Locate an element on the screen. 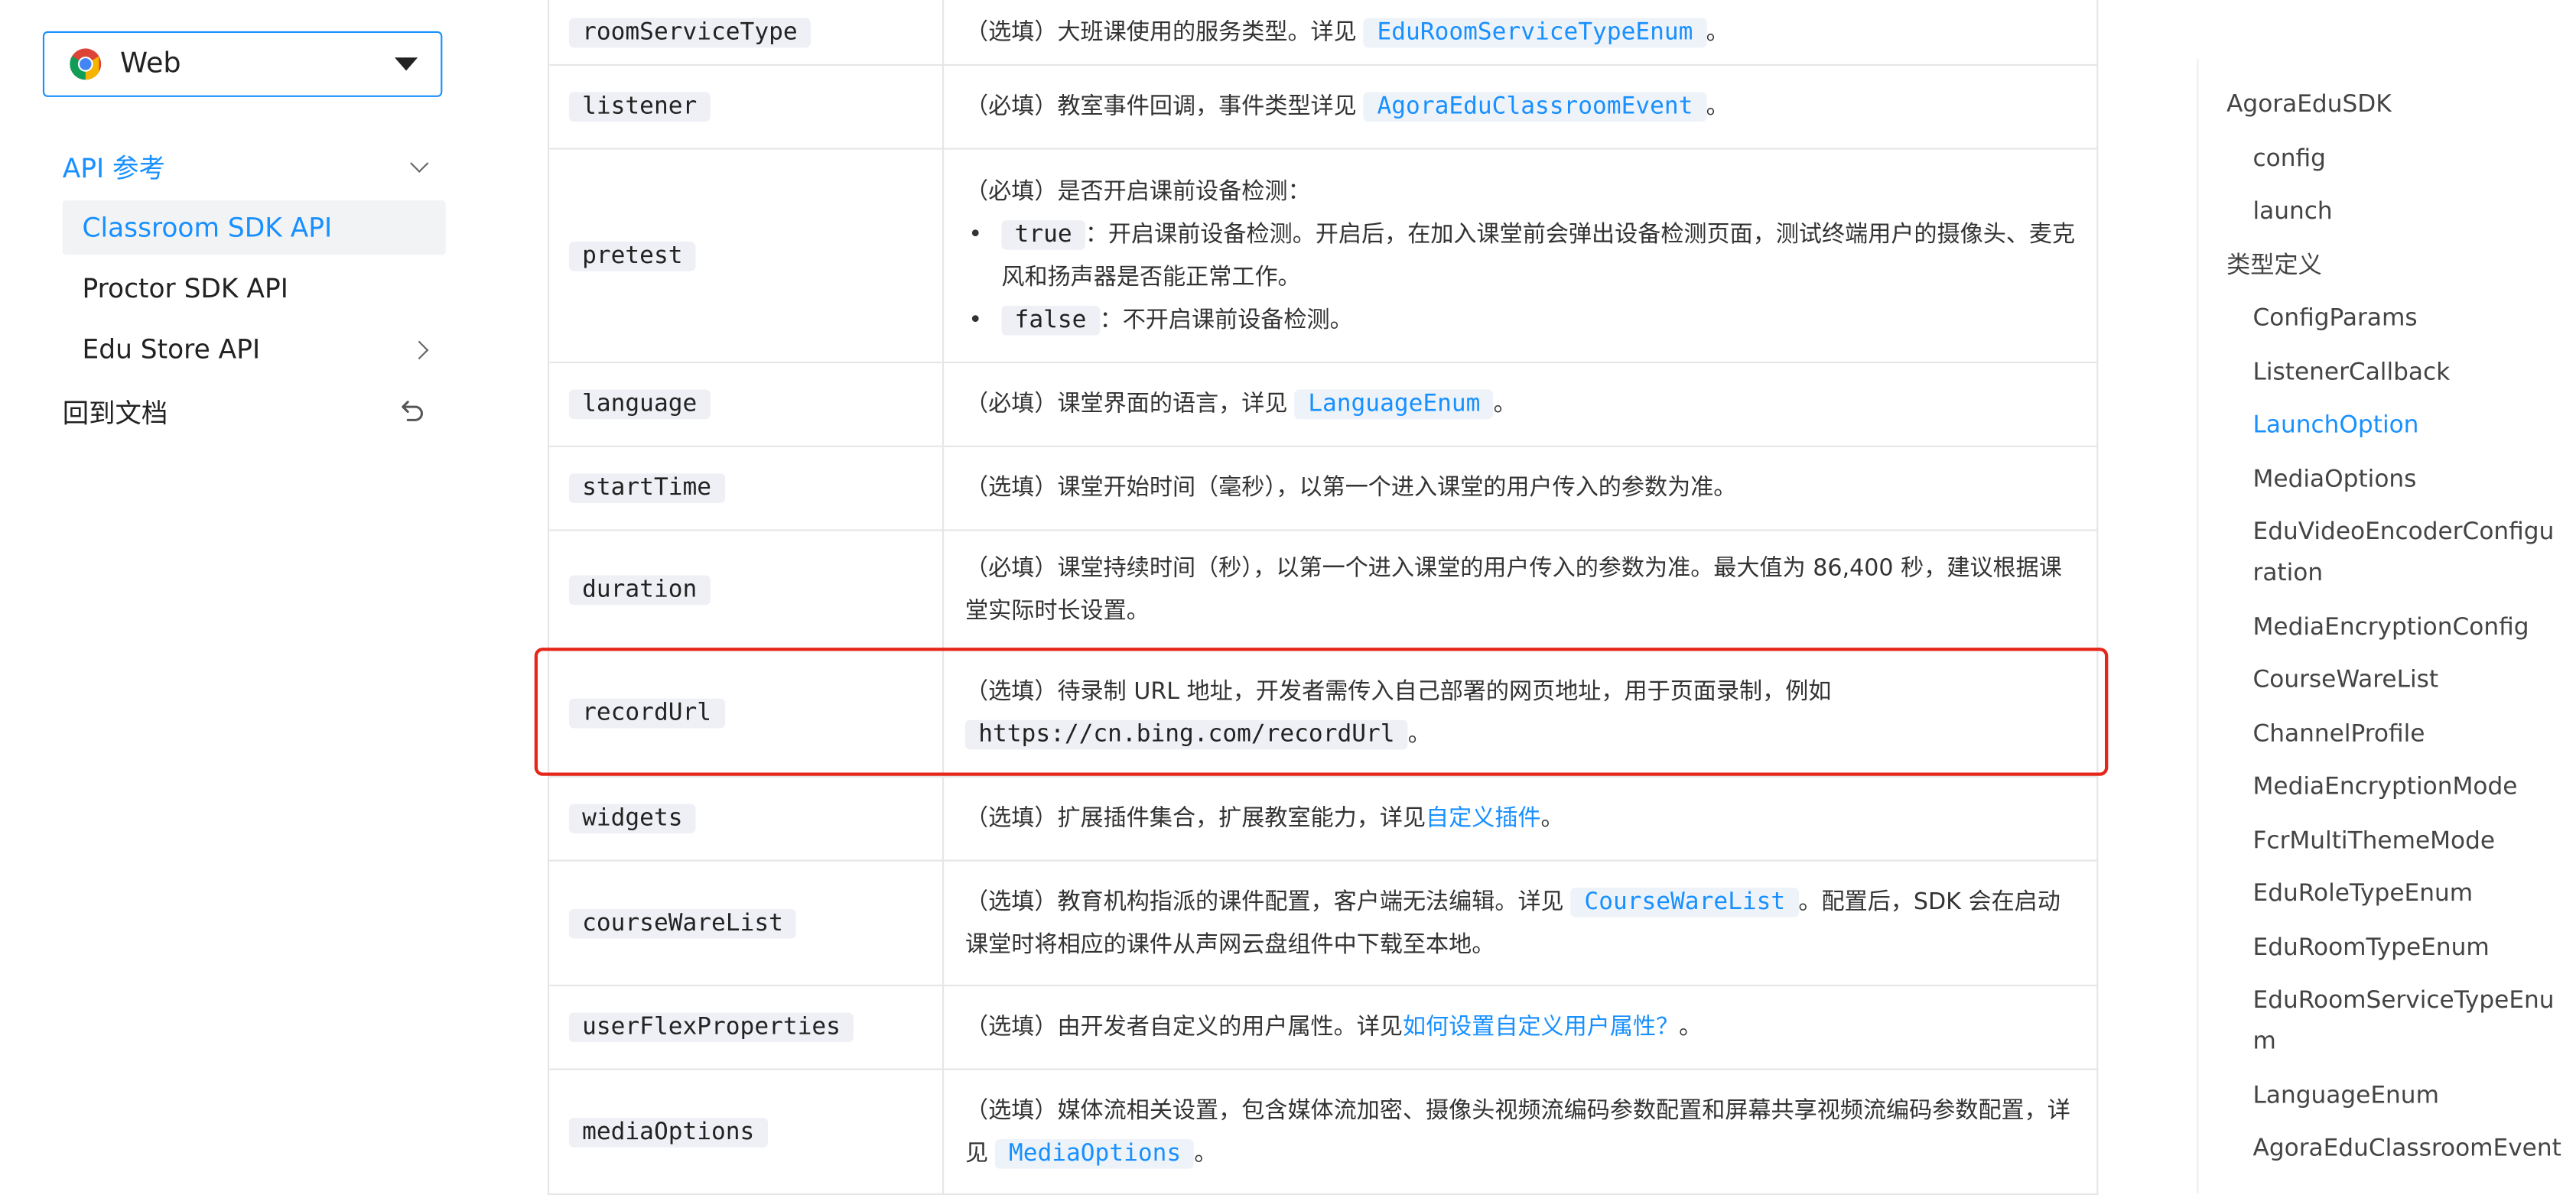 Image resolution: width=2576 pixels, height=1195 pixels. toc-item: EduRoomTypeEnum is located at coordinates (2390, 949).